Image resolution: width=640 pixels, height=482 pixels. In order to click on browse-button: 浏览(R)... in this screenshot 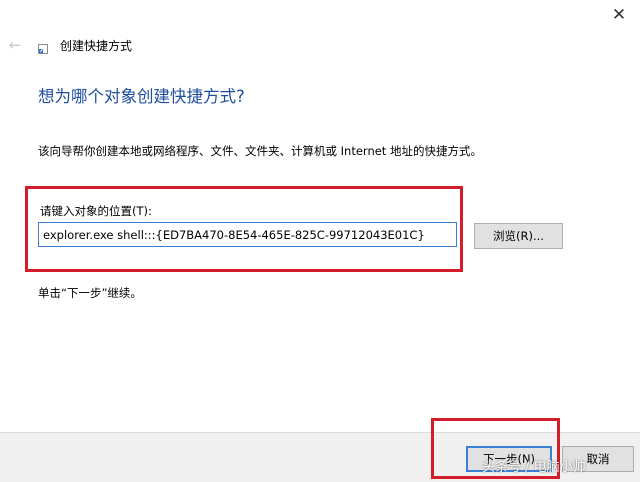, I will do `click(518, 236)`.